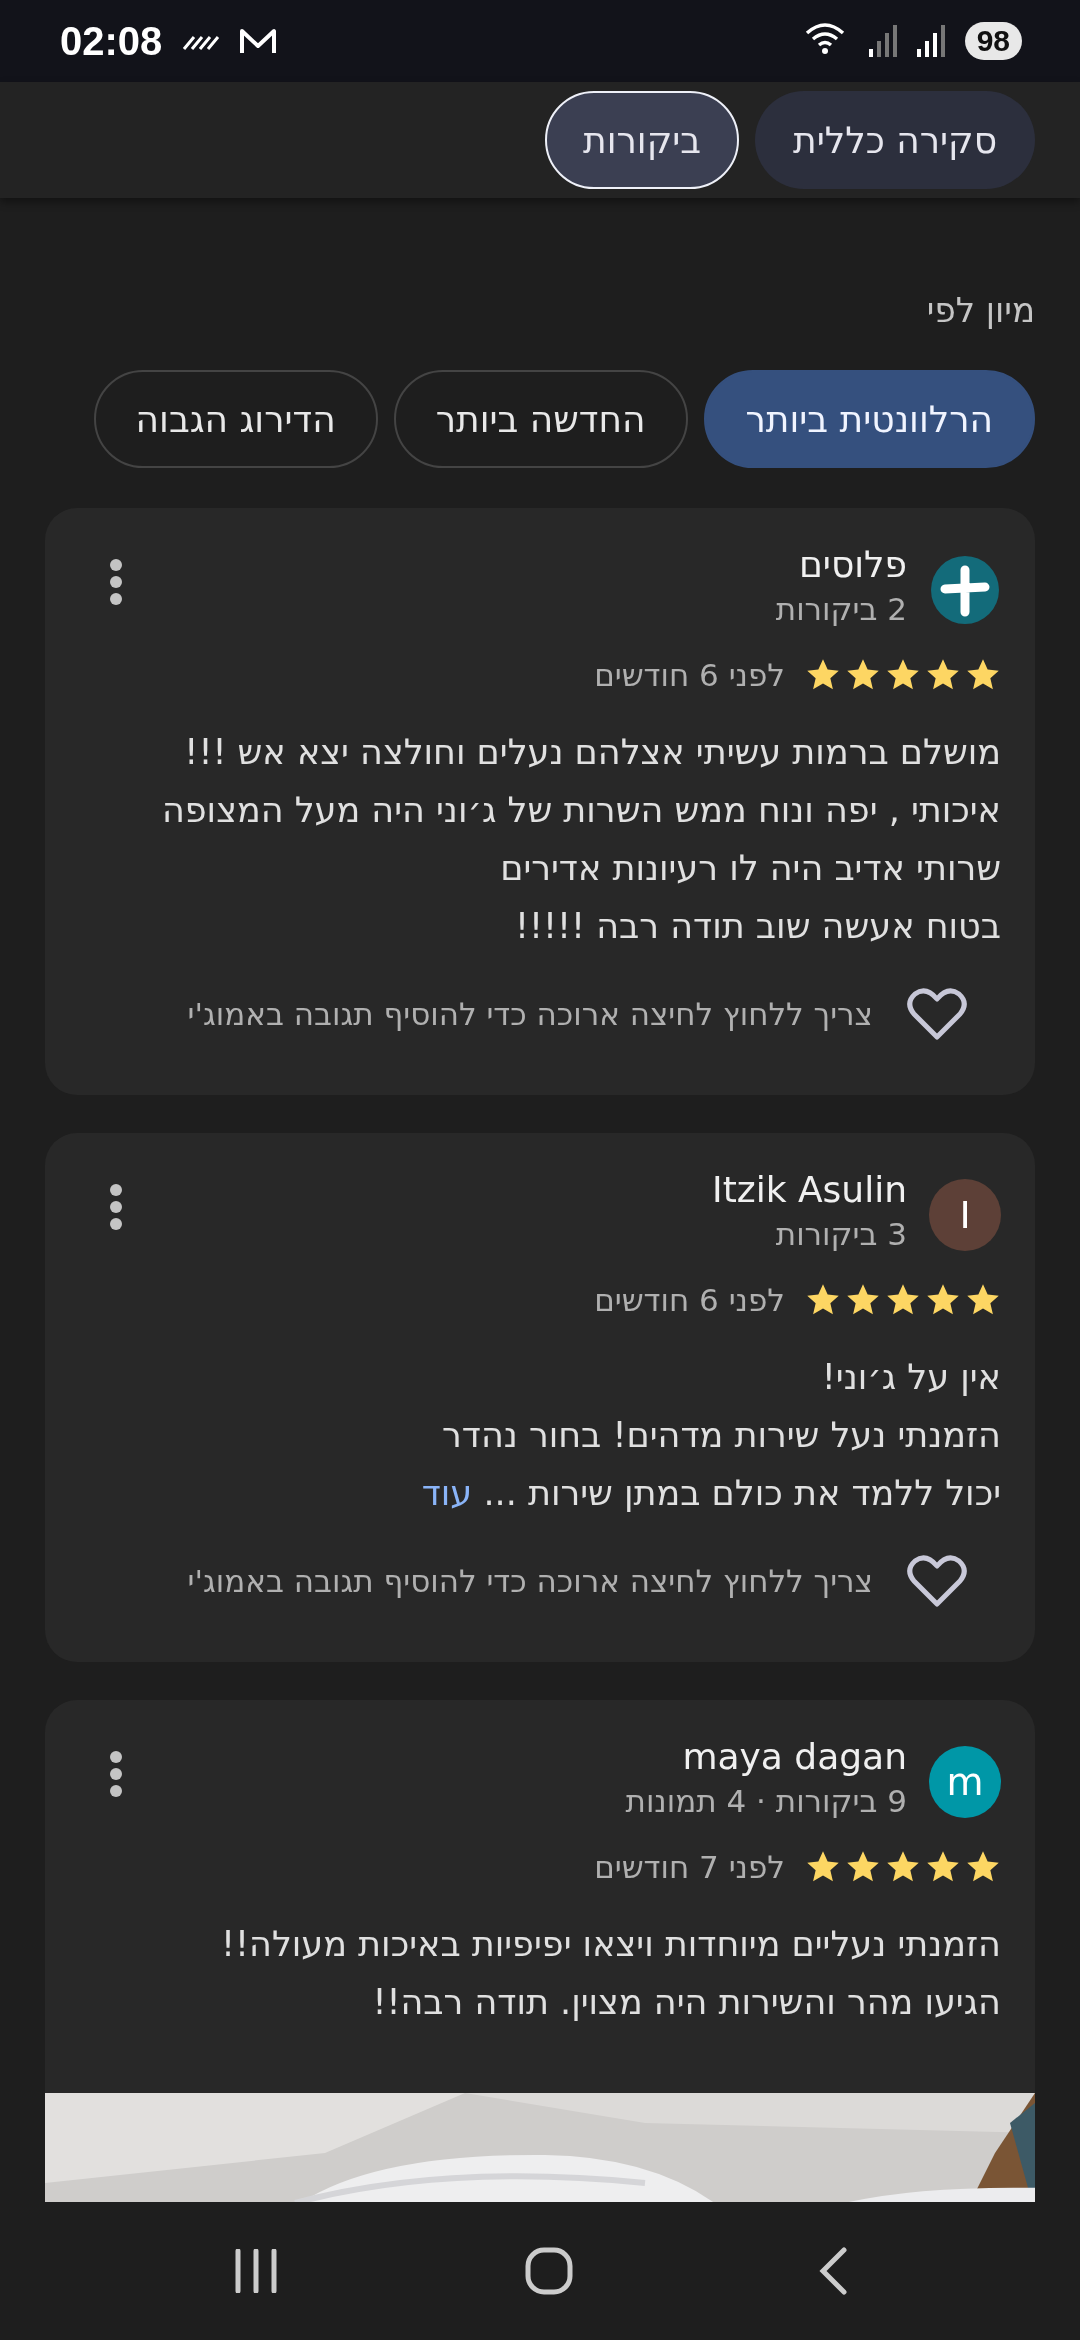  Describe the element at coordinates (642, 140) in the screenshot. I see `tab: ביקורות` at that location.